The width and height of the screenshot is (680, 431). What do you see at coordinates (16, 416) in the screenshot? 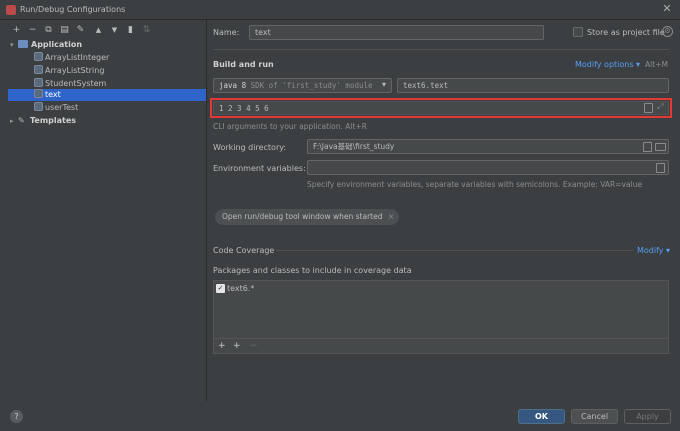
I see `help-icon: ?` at bounding box center [16, 416].